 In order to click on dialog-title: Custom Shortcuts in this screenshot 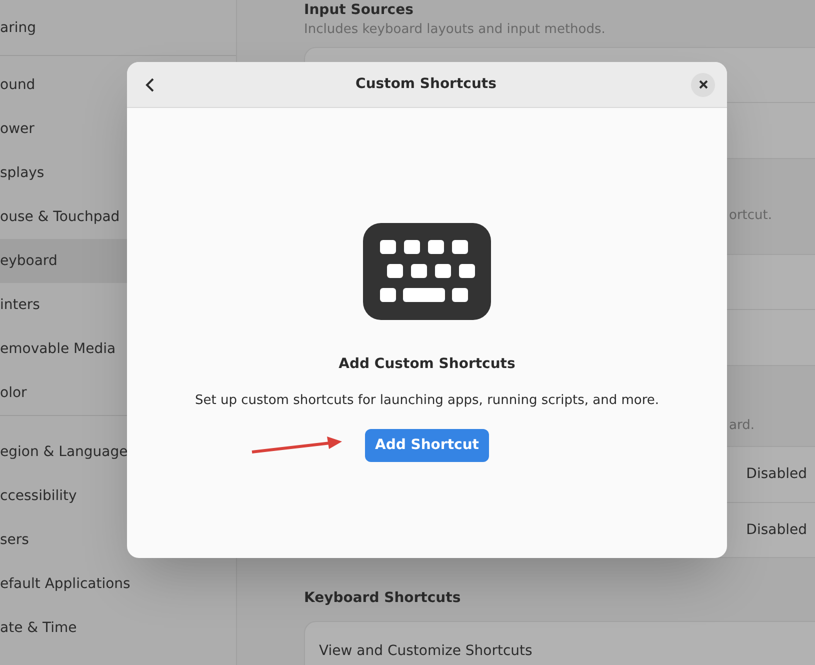, I will do `click(426, 84)`.